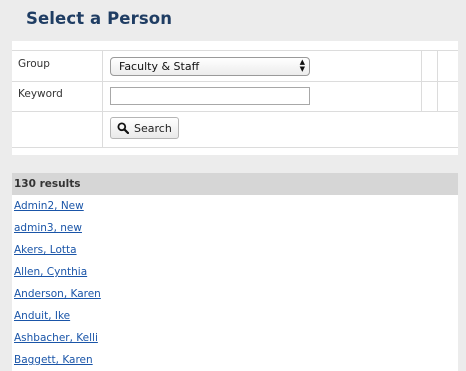 The image size is (466, 371). Describe the element at coordinates (57, 294) in the screenshot. I see `result-link: Anderson, Karen` at that location.